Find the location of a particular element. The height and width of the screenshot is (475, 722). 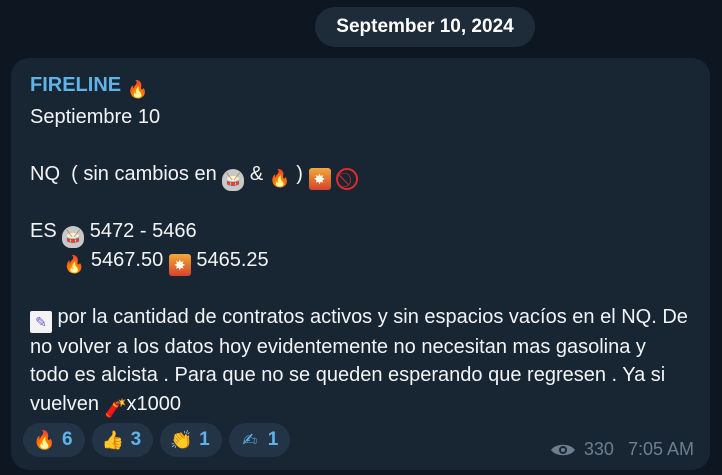

reaction-fire: 🔥 6 is located at coordinates (54, 440).